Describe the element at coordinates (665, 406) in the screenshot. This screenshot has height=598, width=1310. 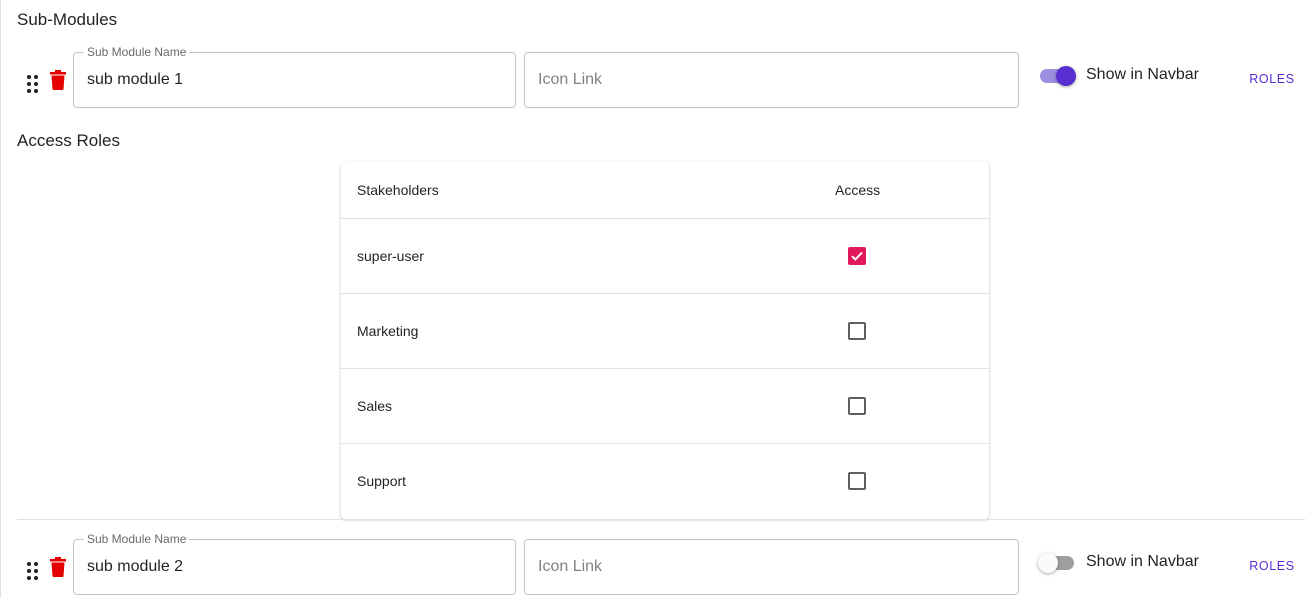
I see `table-row: Sales` at that location.